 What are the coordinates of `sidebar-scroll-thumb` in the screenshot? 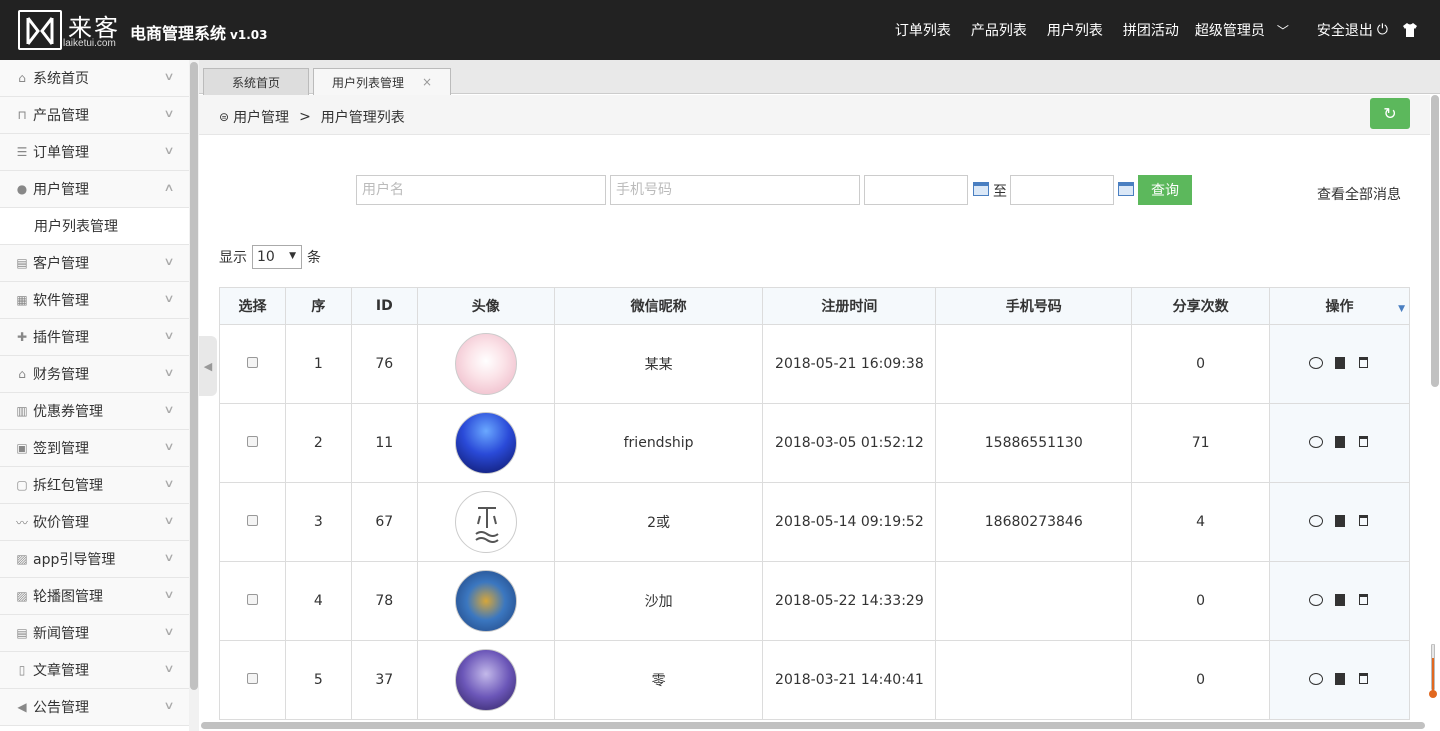 It's located at (194, 376).